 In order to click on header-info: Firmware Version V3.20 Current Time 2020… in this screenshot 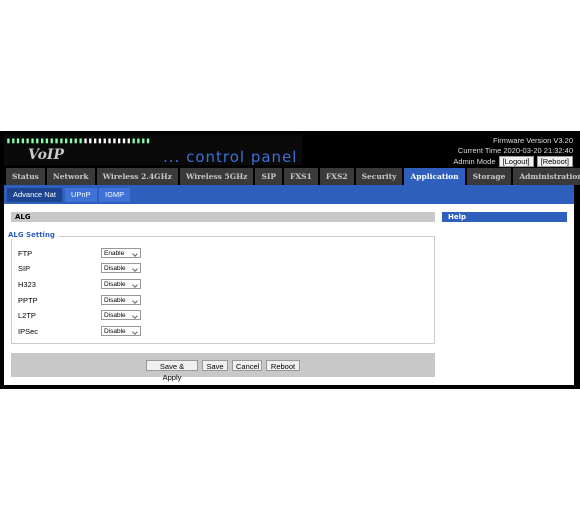, I will do `click(513, 151)`.